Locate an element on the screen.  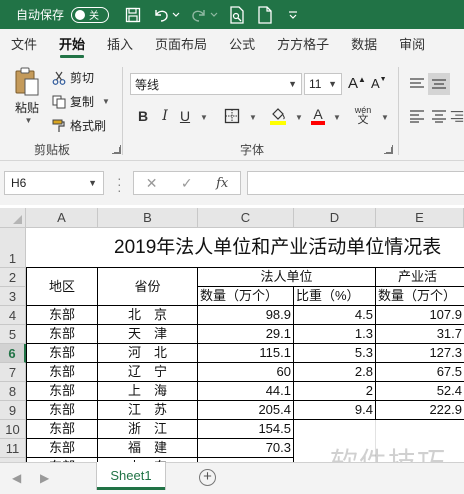
cell-legal-share is located at coordinates (335, 429).